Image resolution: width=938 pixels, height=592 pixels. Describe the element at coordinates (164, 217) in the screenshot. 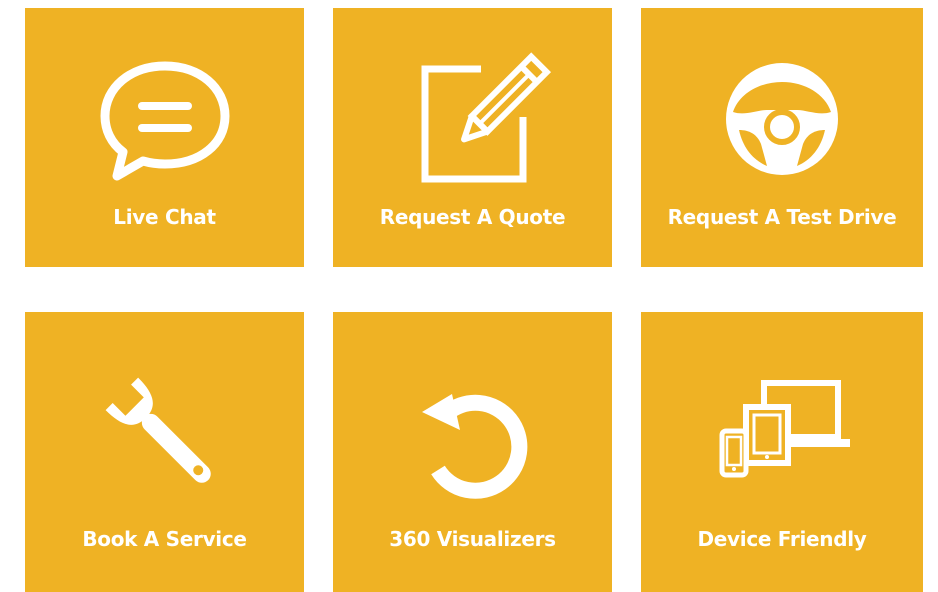

I see `live-chat-label: Live Chat` at that location.